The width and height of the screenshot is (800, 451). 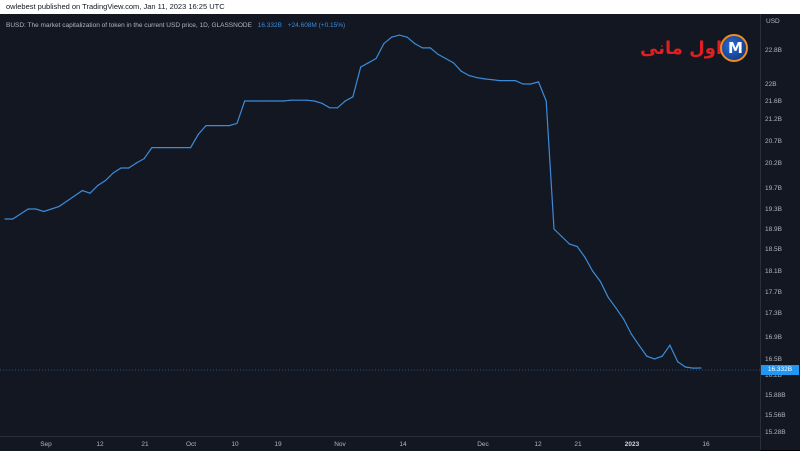 What do you see at coordinates (235, 444) in the screenshot?
I see `x-tick-label: 10` at bounding box center [235, 444].